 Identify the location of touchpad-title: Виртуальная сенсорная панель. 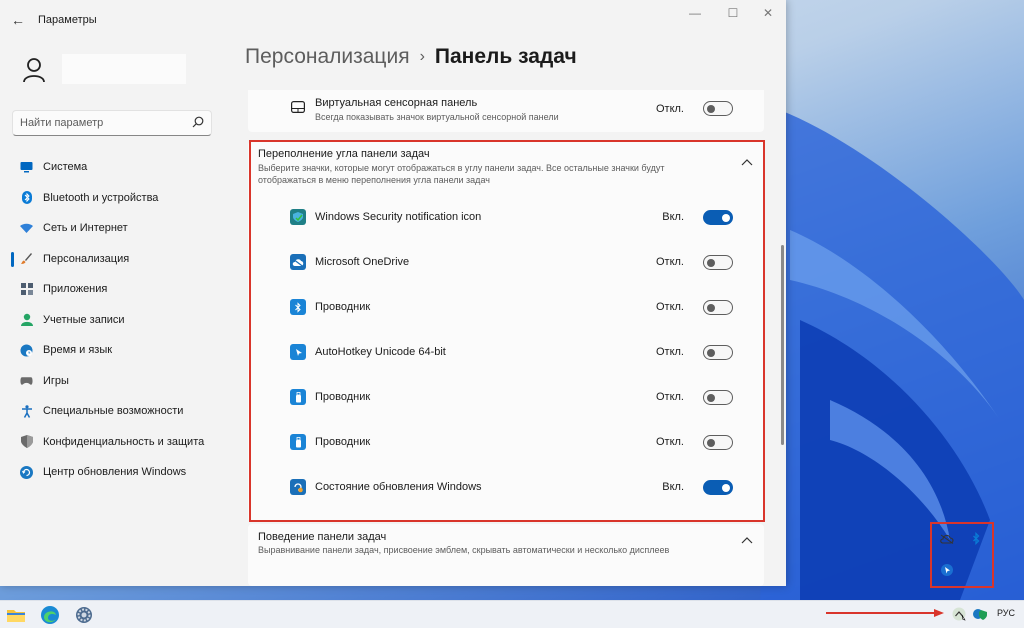
(396, 103).